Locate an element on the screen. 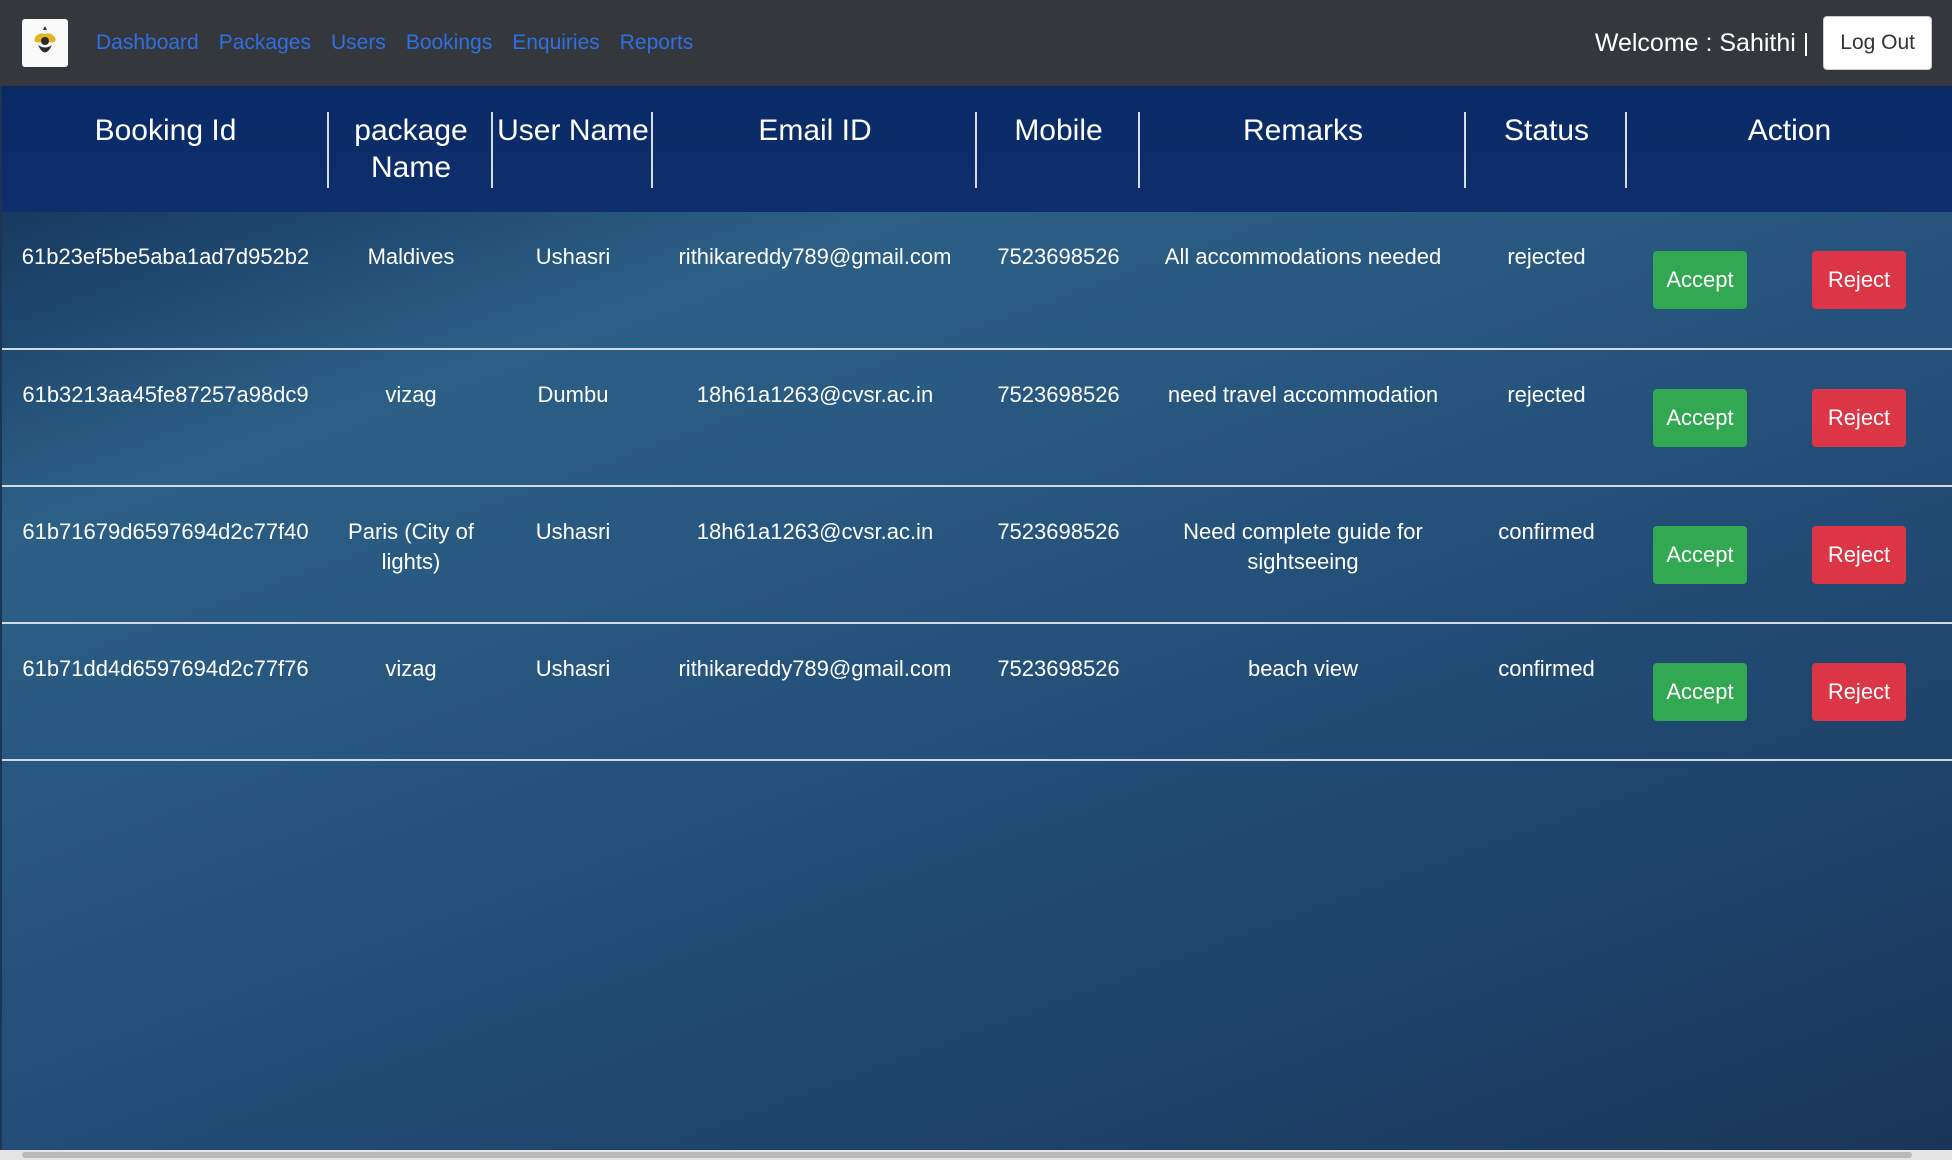  horizontal-scrollbar is located at coordinates (976, 1155).